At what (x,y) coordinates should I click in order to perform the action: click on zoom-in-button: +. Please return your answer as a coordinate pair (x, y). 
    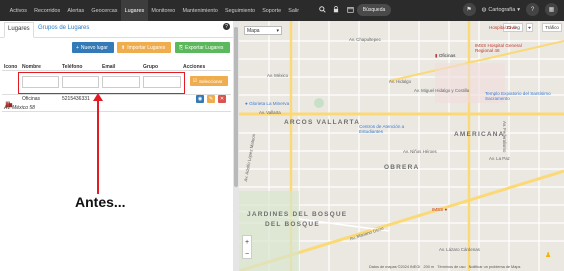
    Looking at the image, I should click on (247, 242).